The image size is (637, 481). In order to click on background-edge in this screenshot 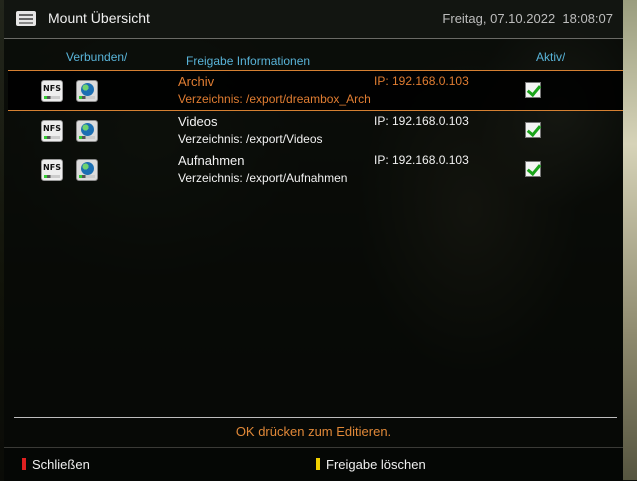, I will do `click(630, 240)`.